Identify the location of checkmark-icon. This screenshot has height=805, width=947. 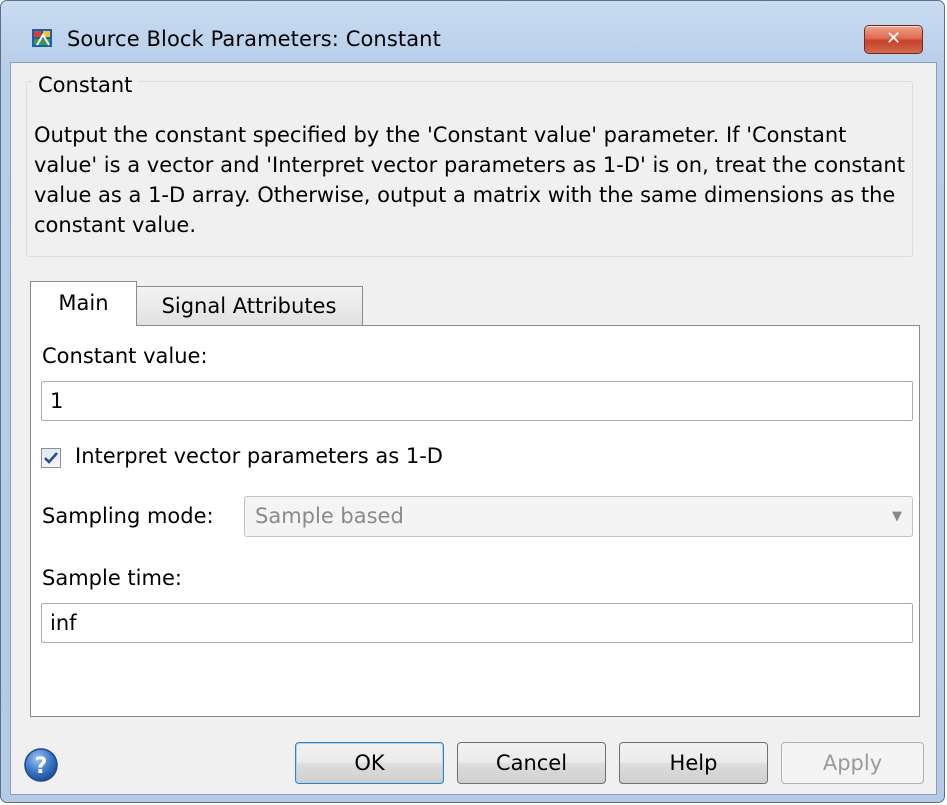
(51, 458).